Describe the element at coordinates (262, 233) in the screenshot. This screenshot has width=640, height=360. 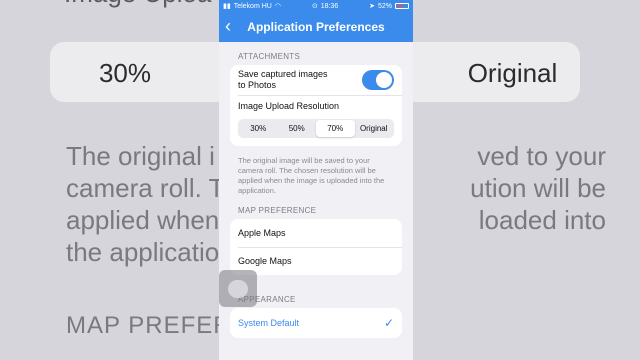
I see `map-option-label: Apple Maps` at that location.